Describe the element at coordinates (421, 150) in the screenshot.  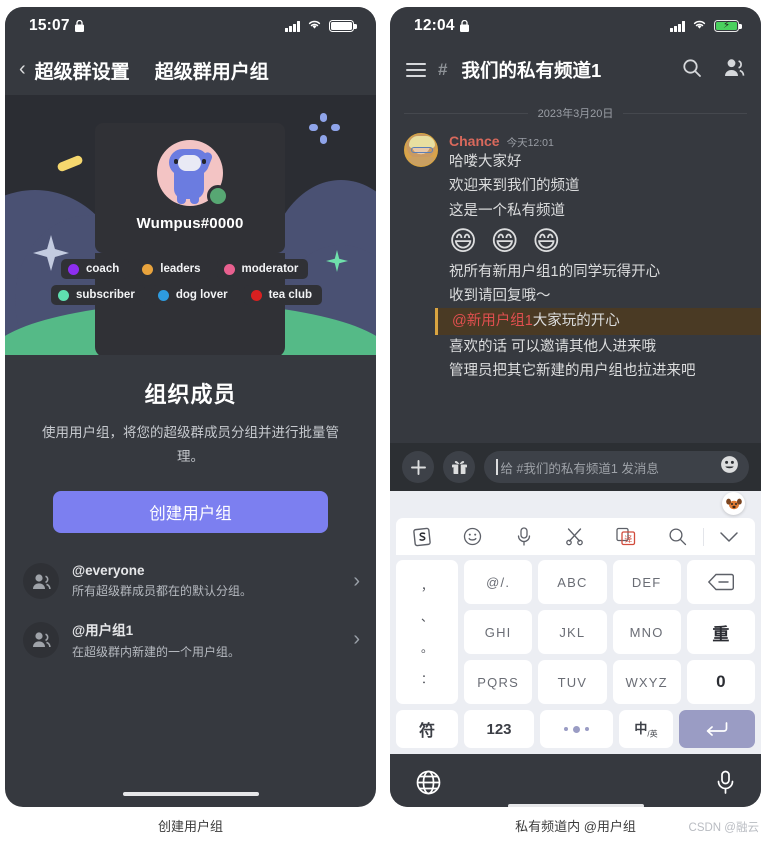
I see `user-avatar-chance` at that location.